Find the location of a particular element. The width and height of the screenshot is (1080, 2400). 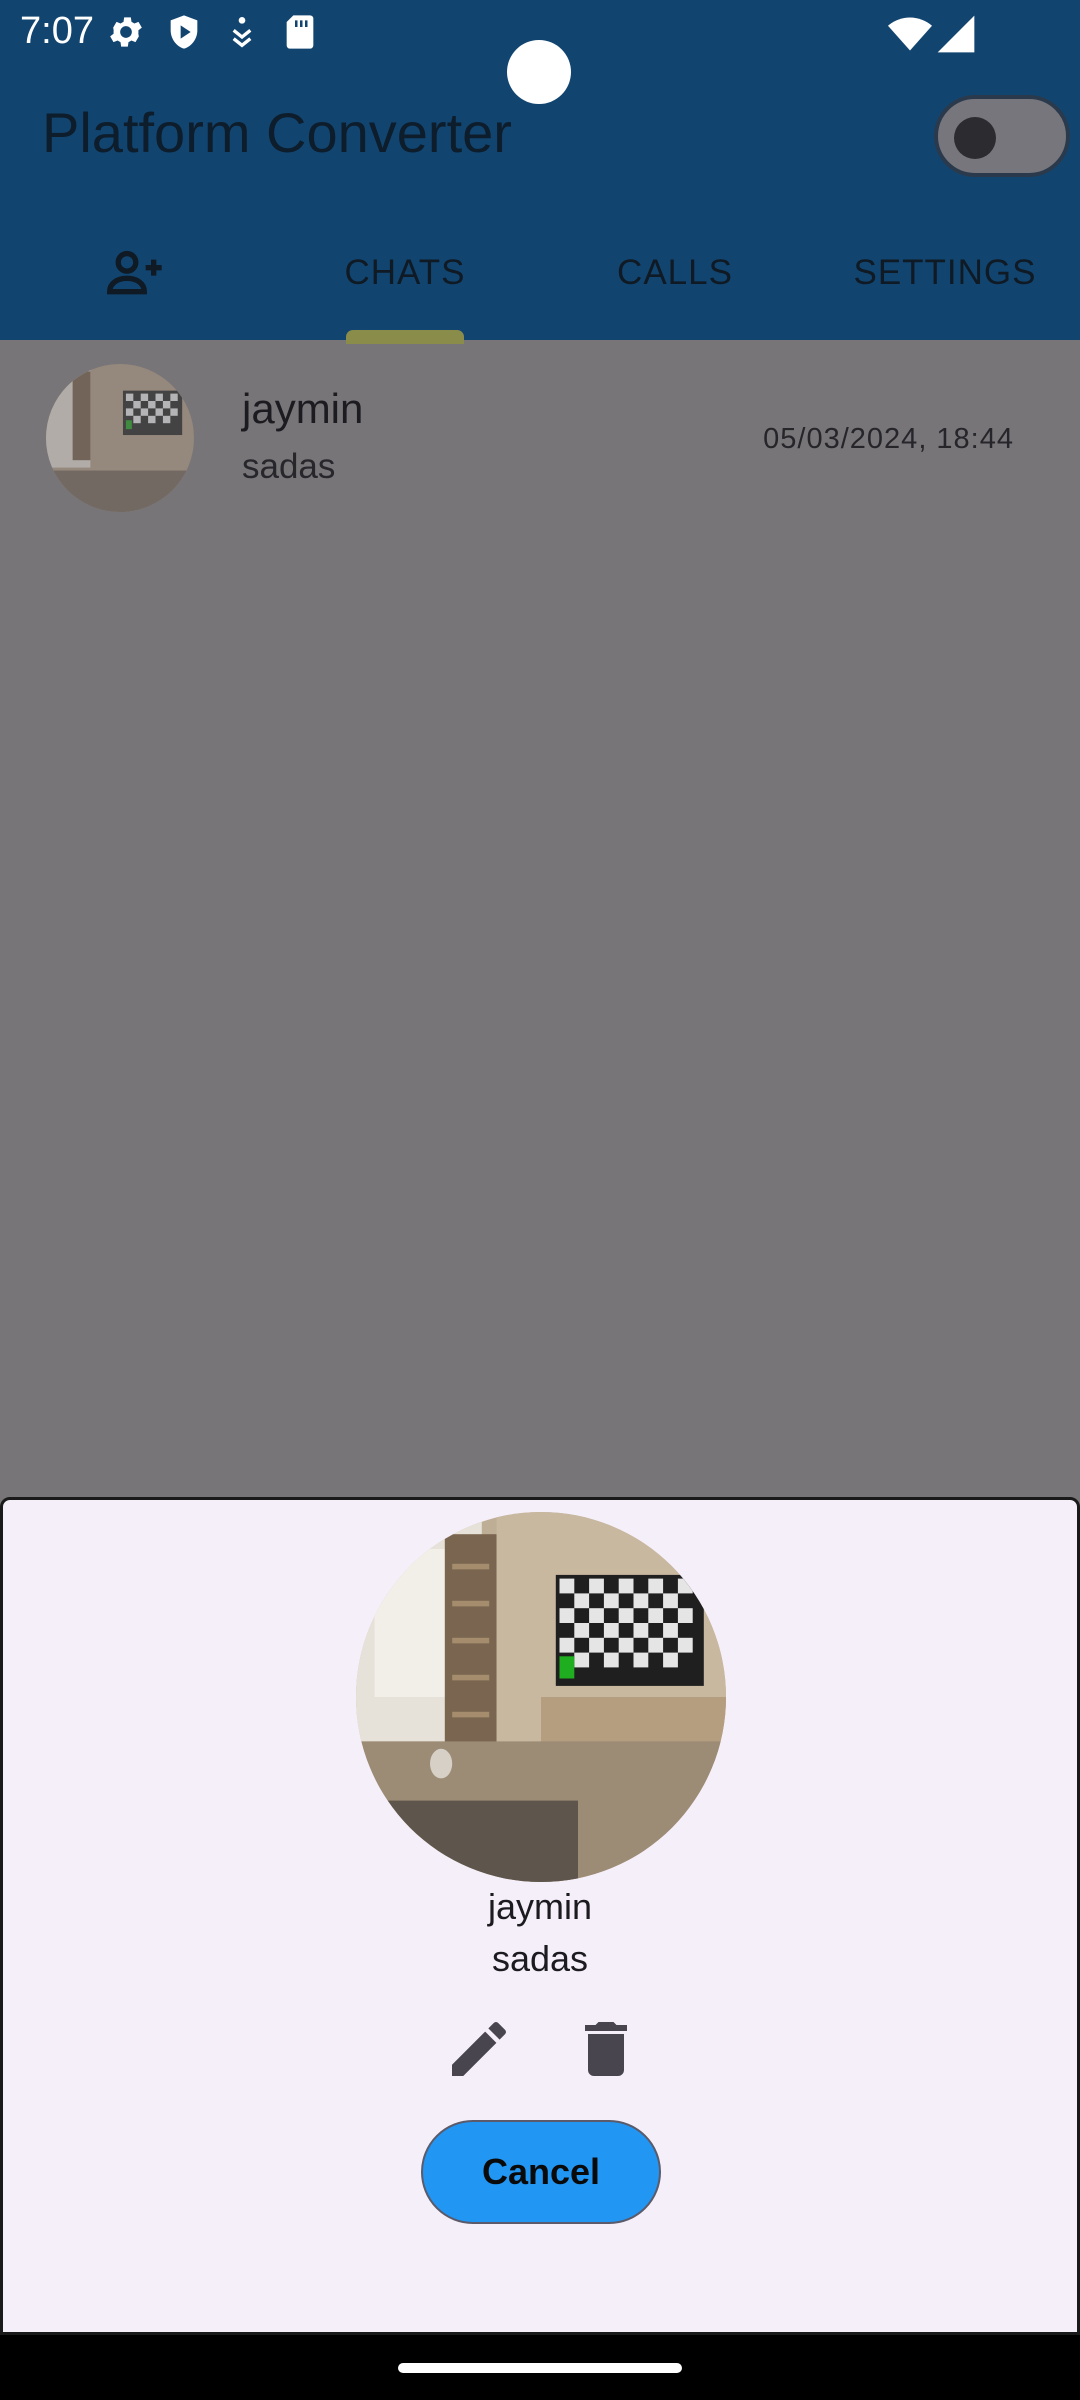

tab-bar: CHATS CALLS SETTINGS is located at coordinates (540, 272).